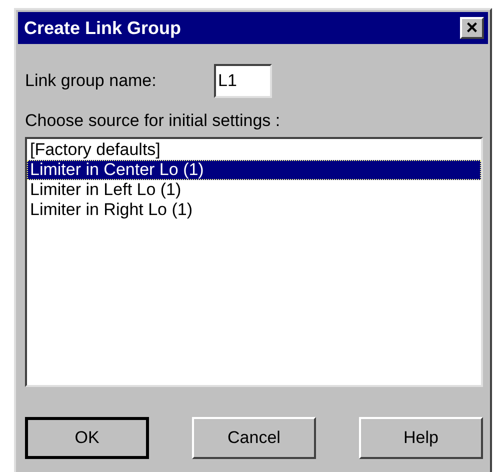 This screenshot has width=493, height=472. I want to click on window-title: Create Link Group, so click(103, 28).